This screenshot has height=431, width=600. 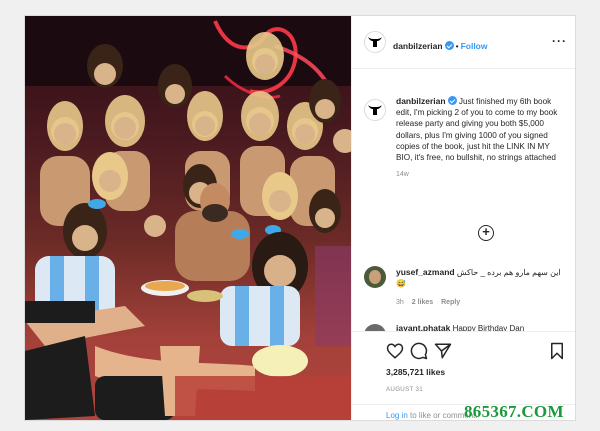 What do you see at coordinates (397, 415) in the screenshot?
I see `login-link: Log in` at bounding box center [397, 415].